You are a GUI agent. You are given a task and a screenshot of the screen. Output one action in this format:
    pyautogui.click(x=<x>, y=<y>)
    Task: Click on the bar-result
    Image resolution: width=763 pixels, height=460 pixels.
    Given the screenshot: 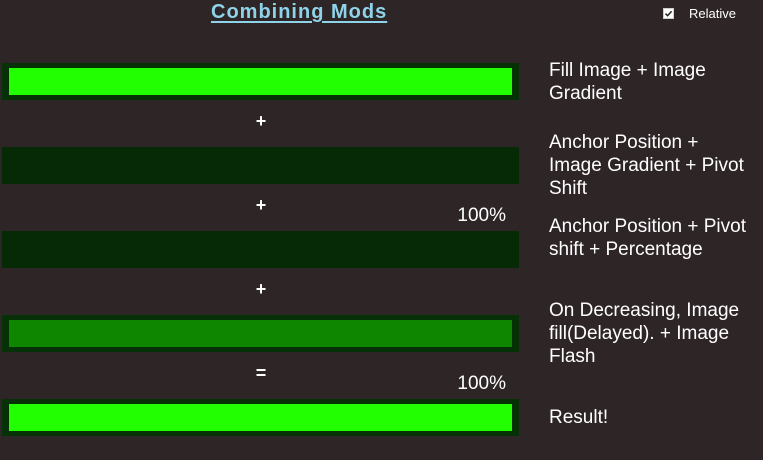 What is the action you would take?
    pyautogui.click(x=260, y=417)
    